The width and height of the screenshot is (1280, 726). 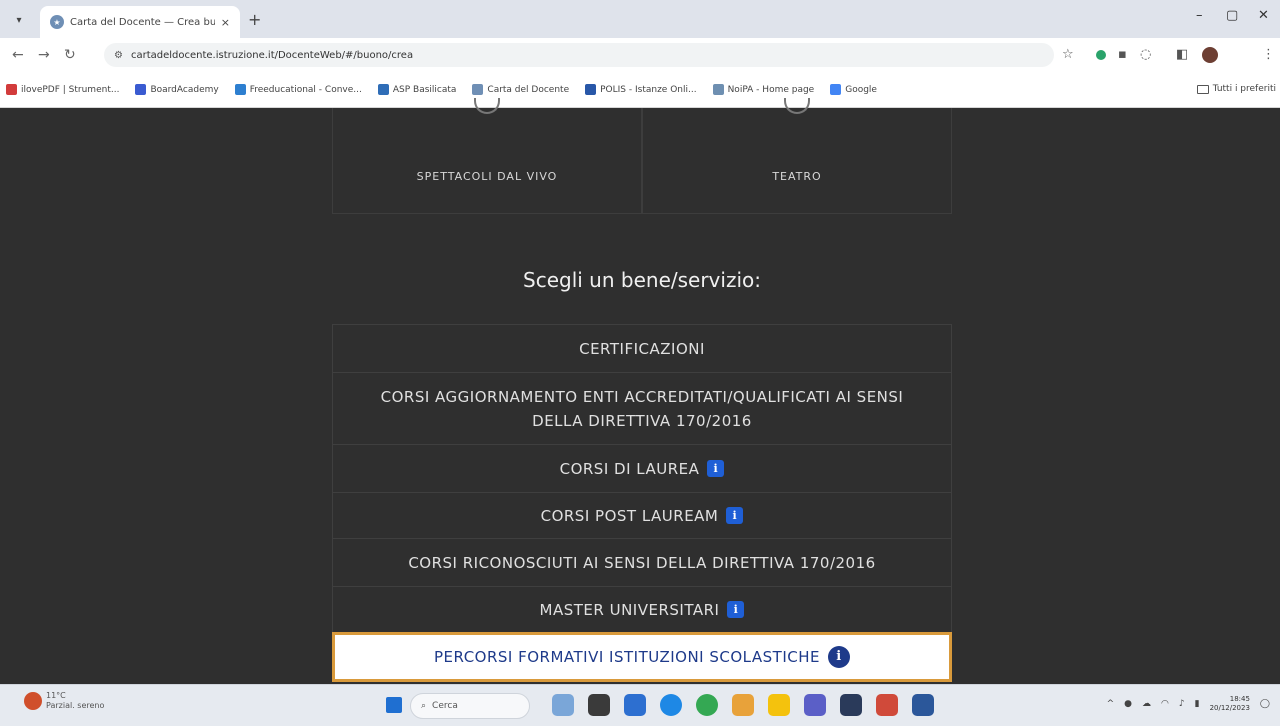 What do you see at coordinates (779, 705) in the screenshot?
I see `file-explorer-app-icon` at bounding box center [779, 705].